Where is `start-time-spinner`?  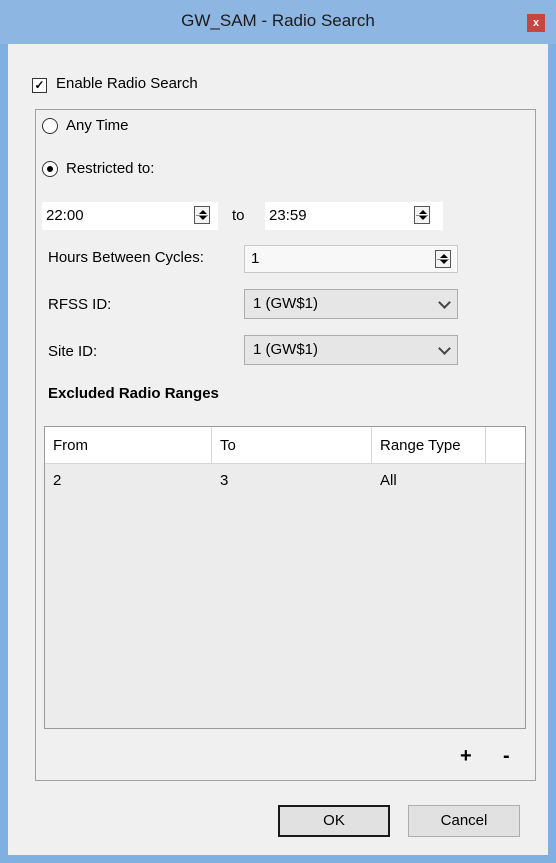 start-time-spinner is located at coordinates (202, 215).